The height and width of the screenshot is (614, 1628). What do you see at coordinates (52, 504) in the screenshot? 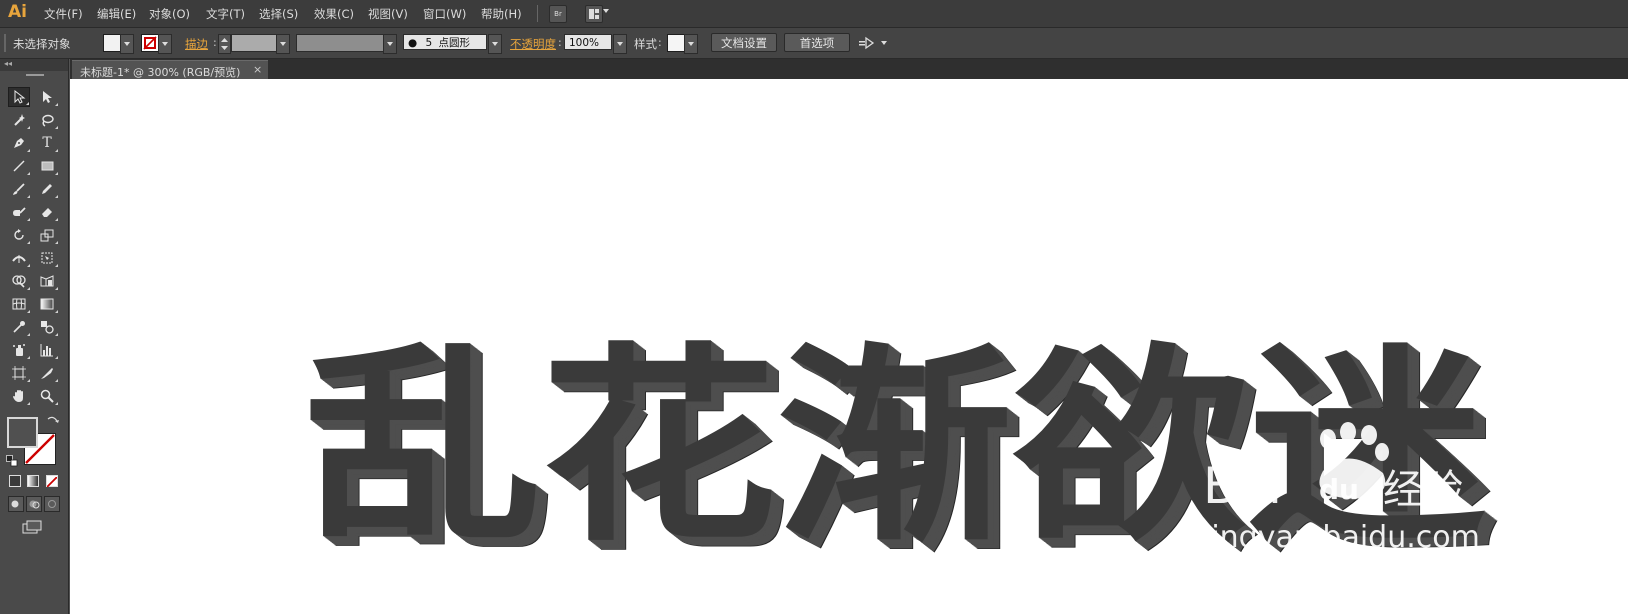
I see `draw-inside-button` at bounding box center [52, 504].